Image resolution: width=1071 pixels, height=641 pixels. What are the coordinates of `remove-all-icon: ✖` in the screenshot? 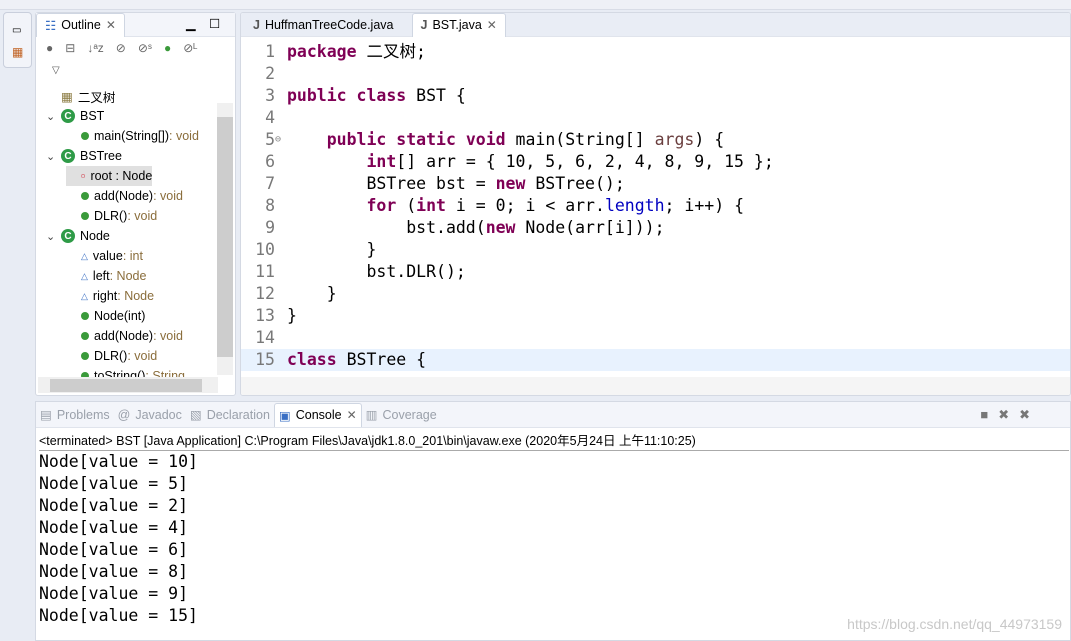 It's located at (1024, 415).